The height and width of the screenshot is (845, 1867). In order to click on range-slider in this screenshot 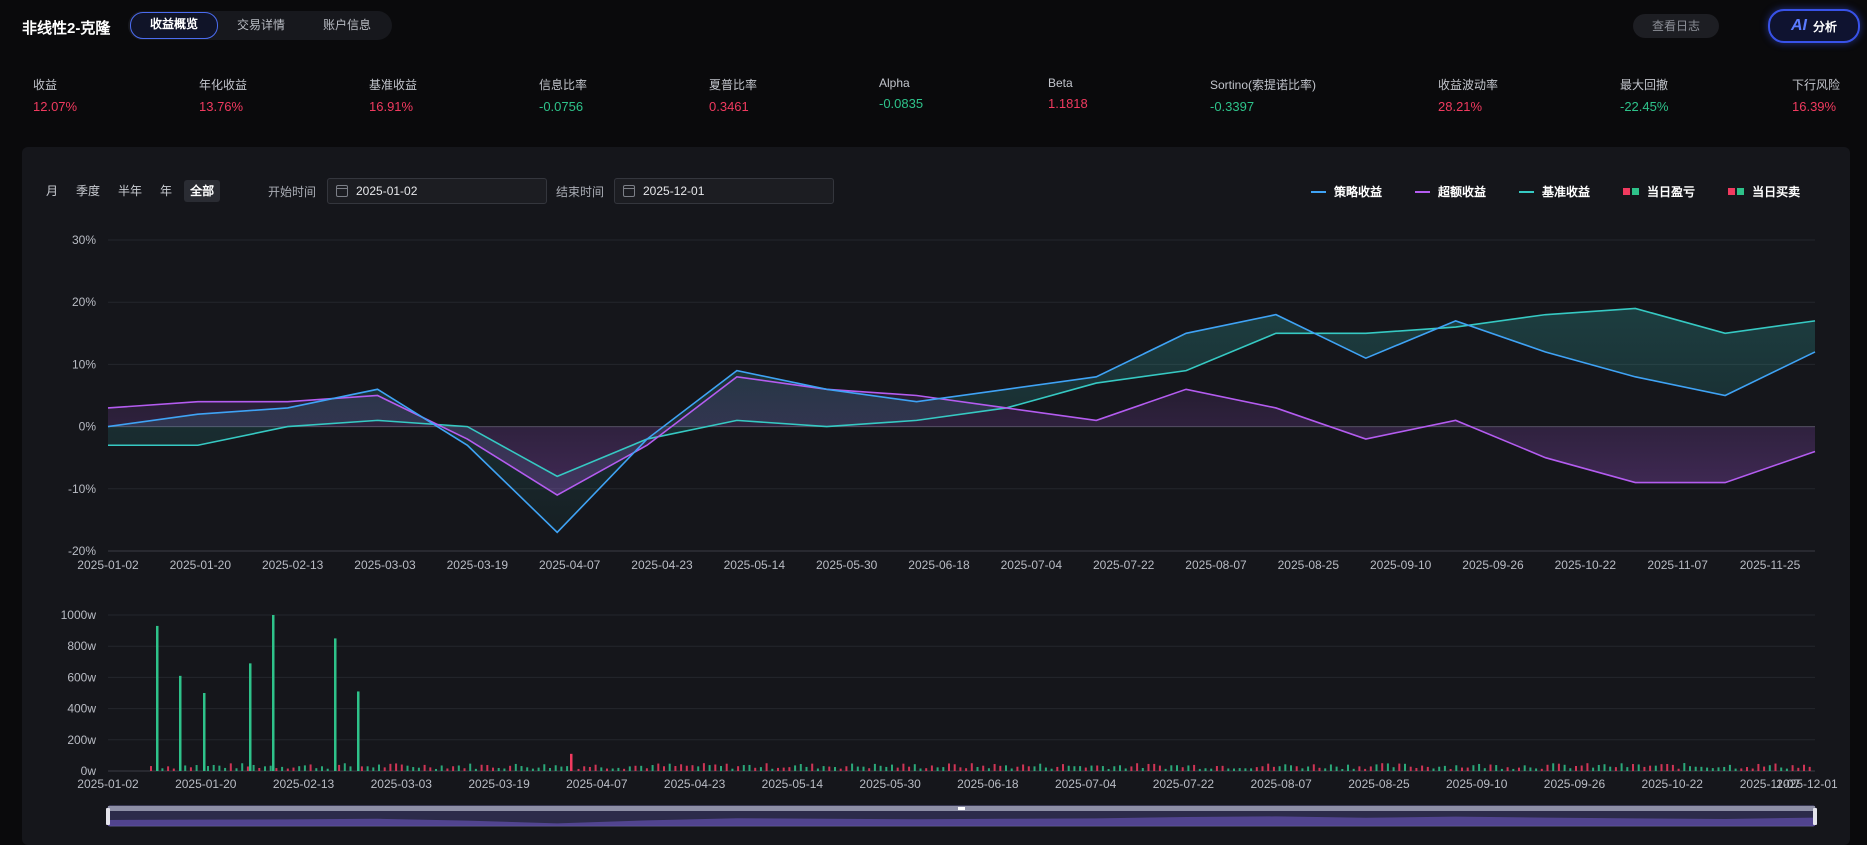, I will do `click(961, 816)`.